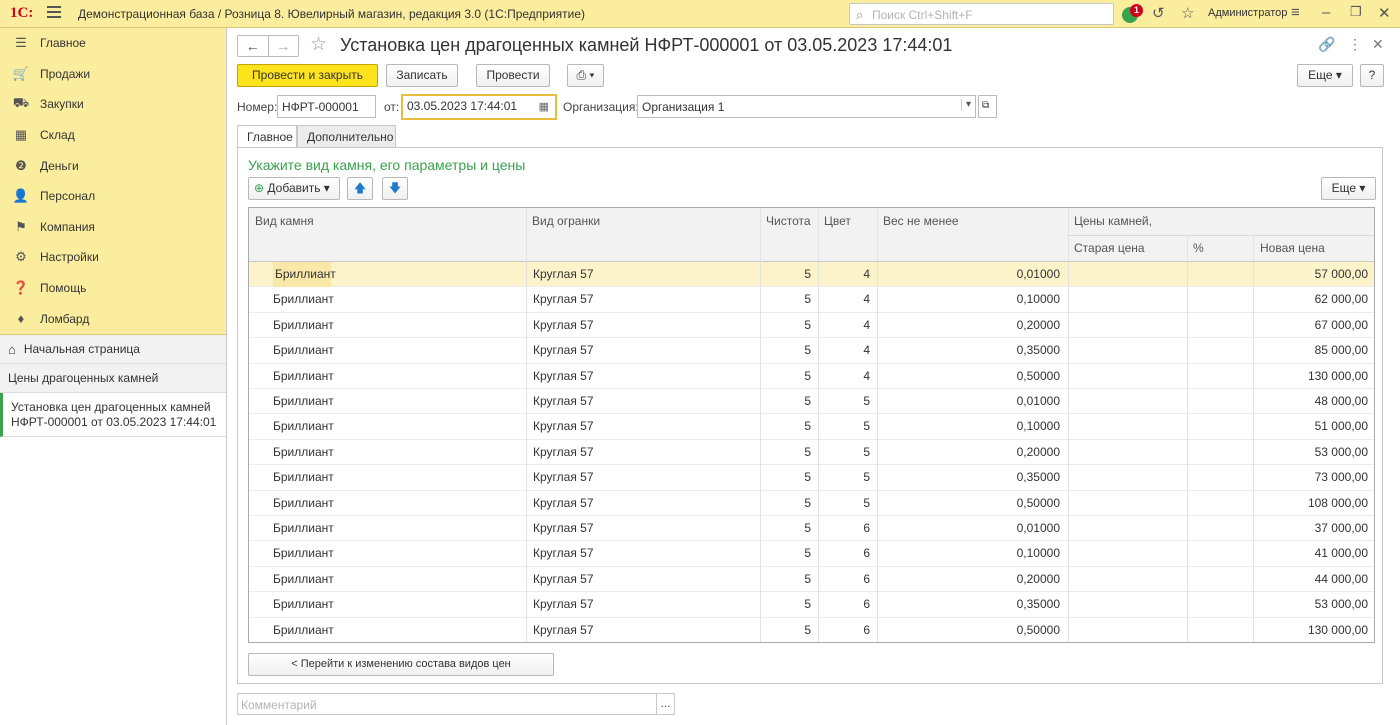 The width and height of the screenshot is (1400, 725). Describe the element at coordinates (113, 318) in the screenshot. I see `sidebar-item-9: ♦ Ломбард` at that location.